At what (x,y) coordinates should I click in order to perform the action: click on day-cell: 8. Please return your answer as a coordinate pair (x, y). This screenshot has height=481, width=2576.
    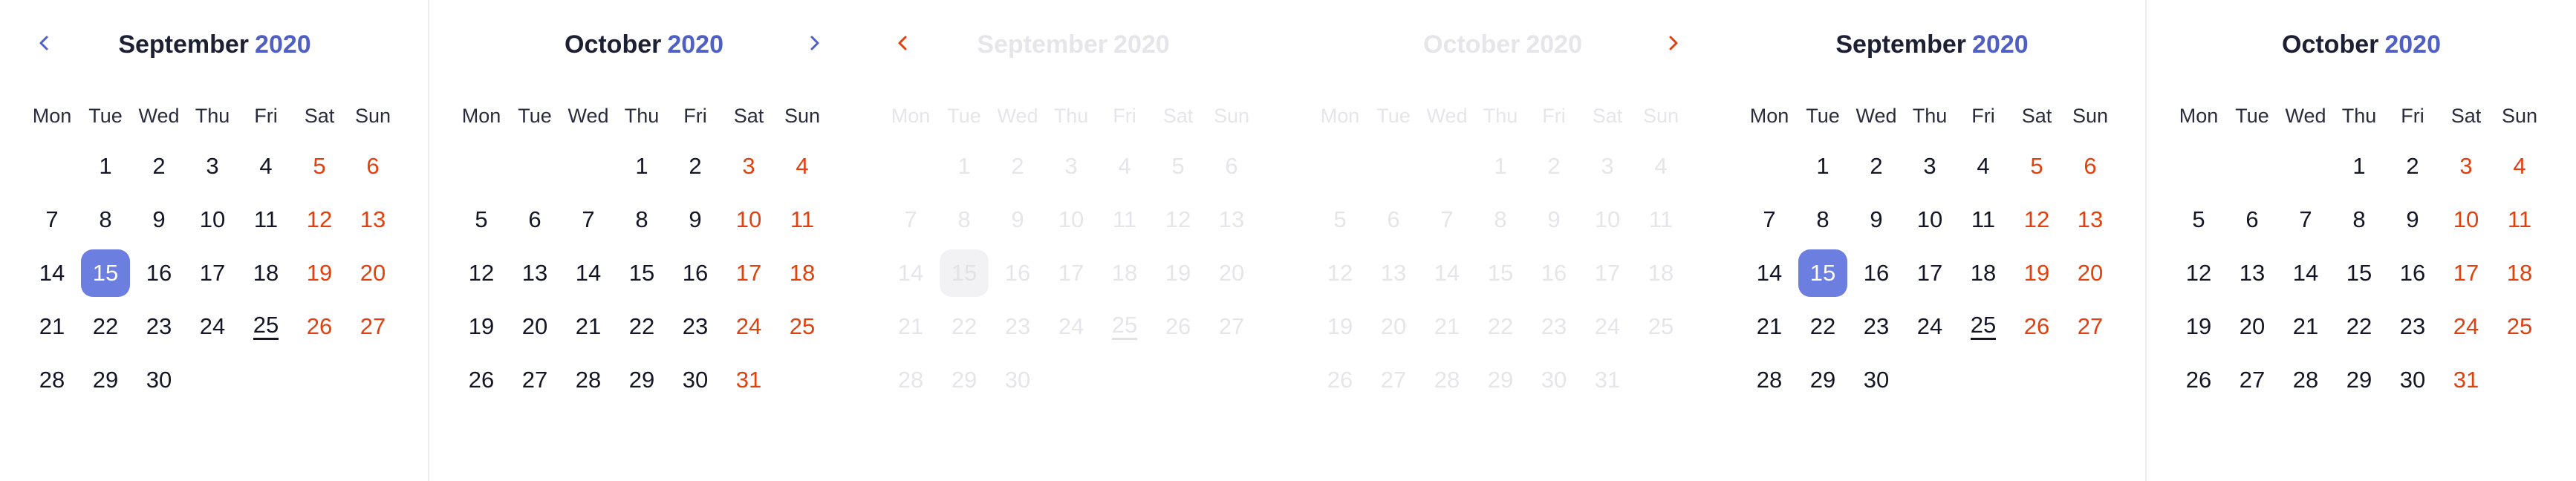
    Looking at the image, I should click on (2359, 219).